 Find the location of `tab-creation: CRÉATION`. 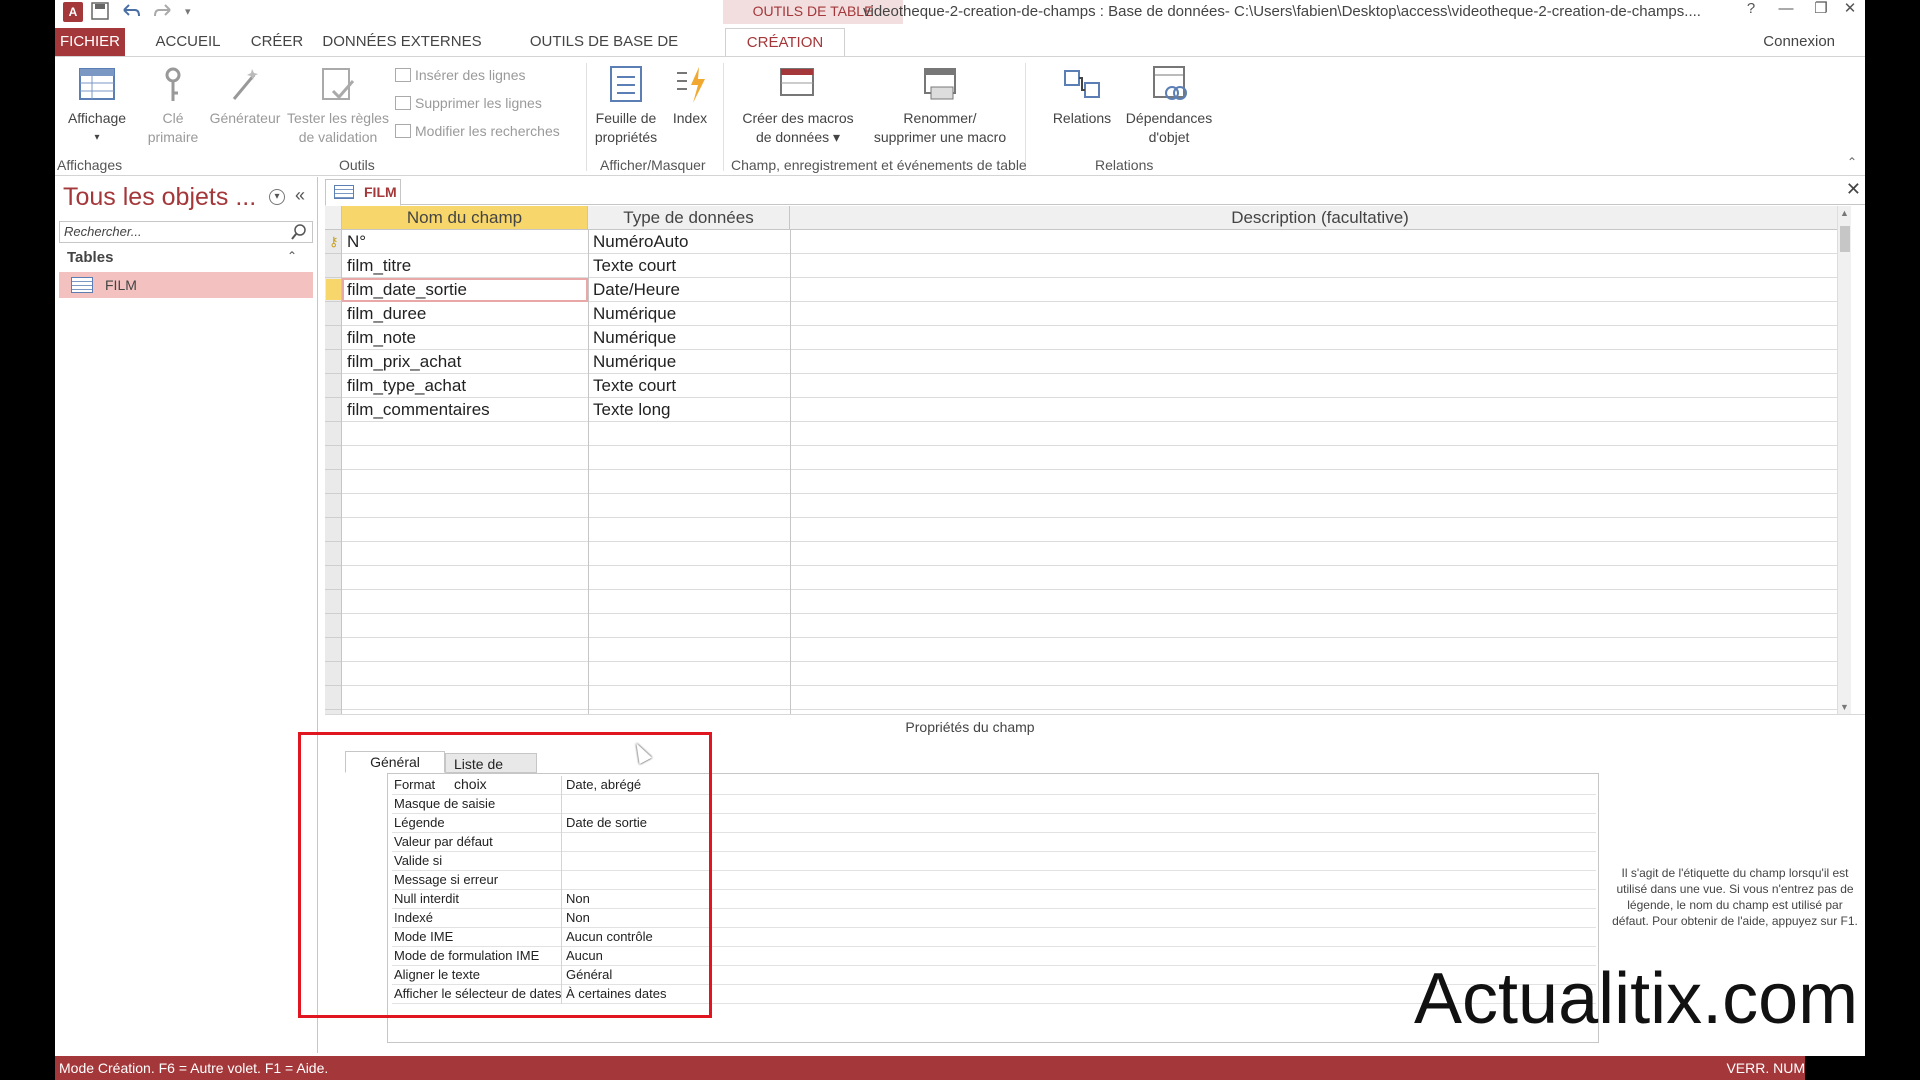

tab-creation: CRÉATION is located at coordinates (785, 42).